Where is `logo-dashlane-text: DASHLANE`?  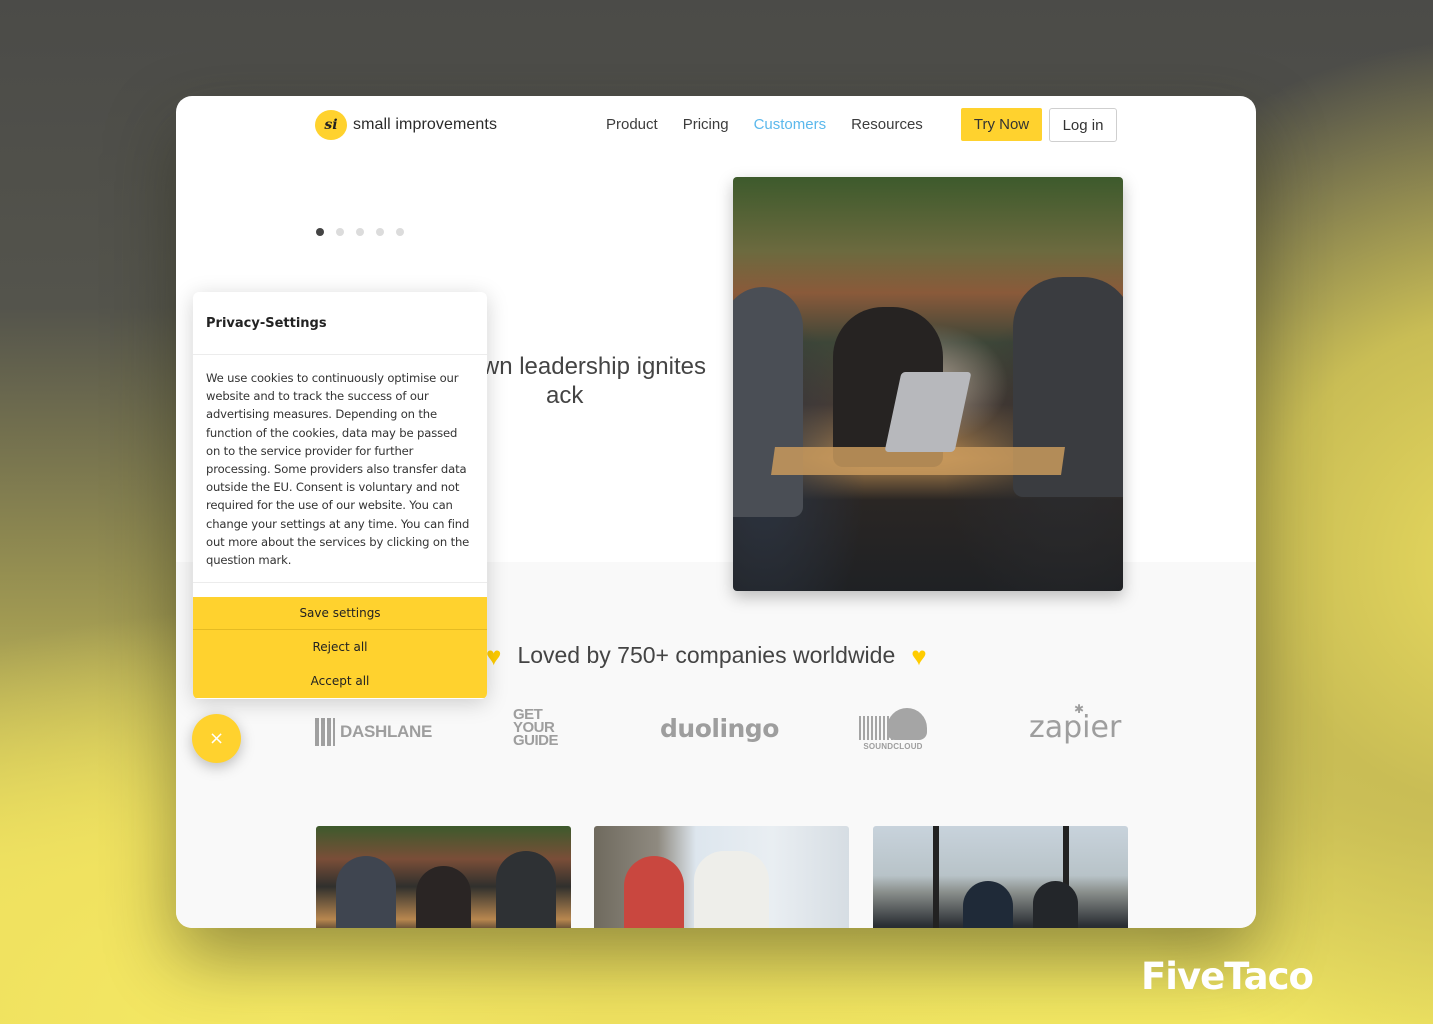
logo-dashlane-text: DASHLANE is located at coordinates (386, 731).